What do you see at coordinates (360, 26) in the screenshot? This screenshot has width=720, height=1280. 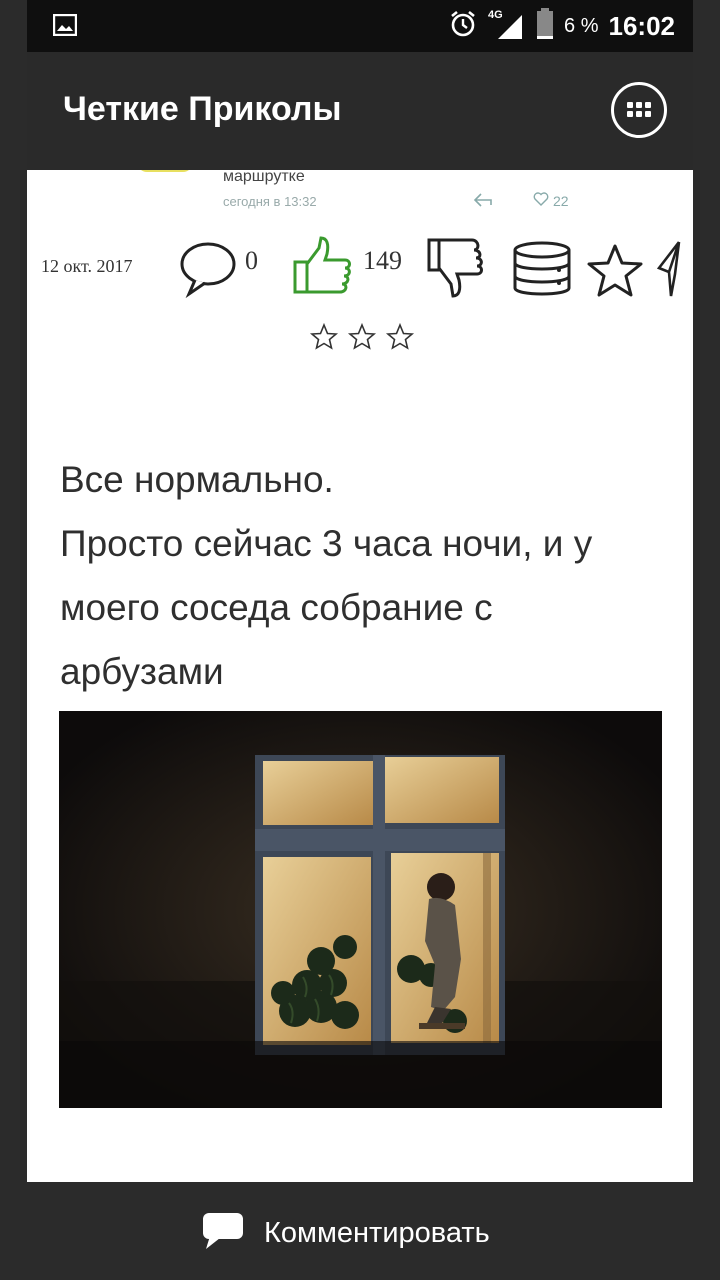 I see `status-bar: 4G 6 % 16:02` at bounding box center [360, 26].